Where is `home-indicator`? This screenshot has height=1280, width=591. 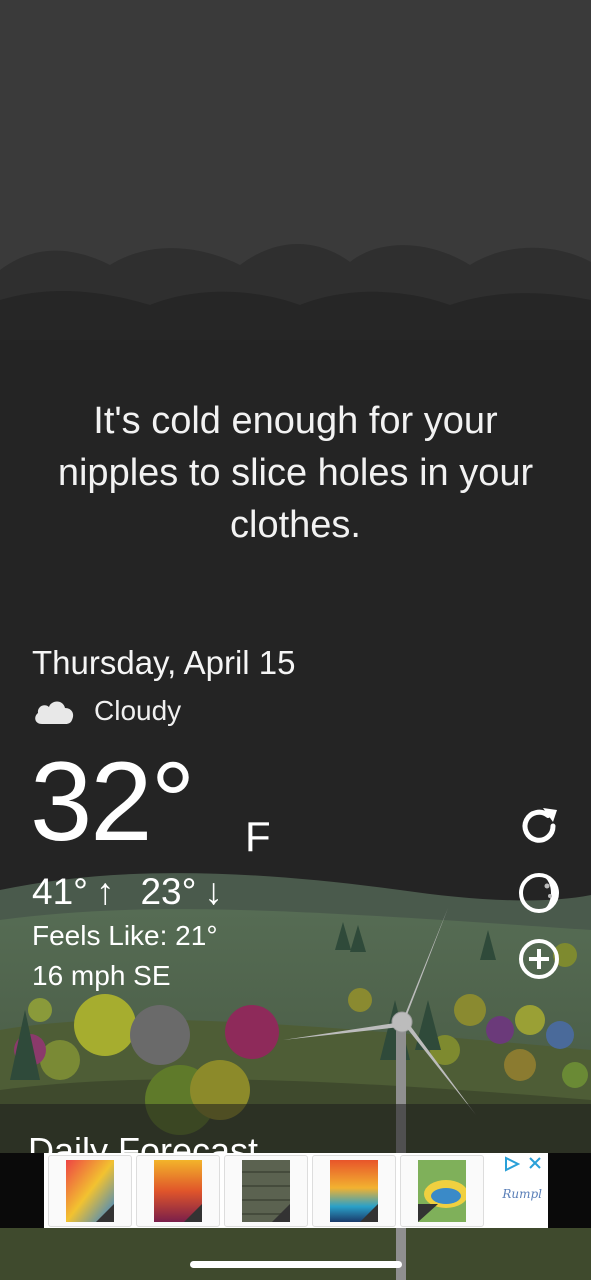 home-indicator is located at coordinates (296, 1264).